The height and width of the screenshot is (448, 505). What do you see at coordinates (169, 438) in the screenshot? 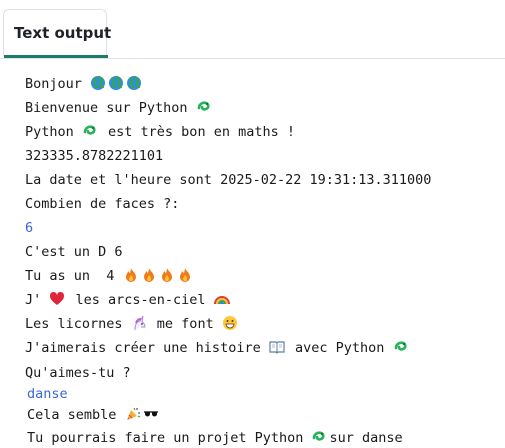
I see `line-text: Tu pourrais faire un projet Python` at bounding box center [169, 438].